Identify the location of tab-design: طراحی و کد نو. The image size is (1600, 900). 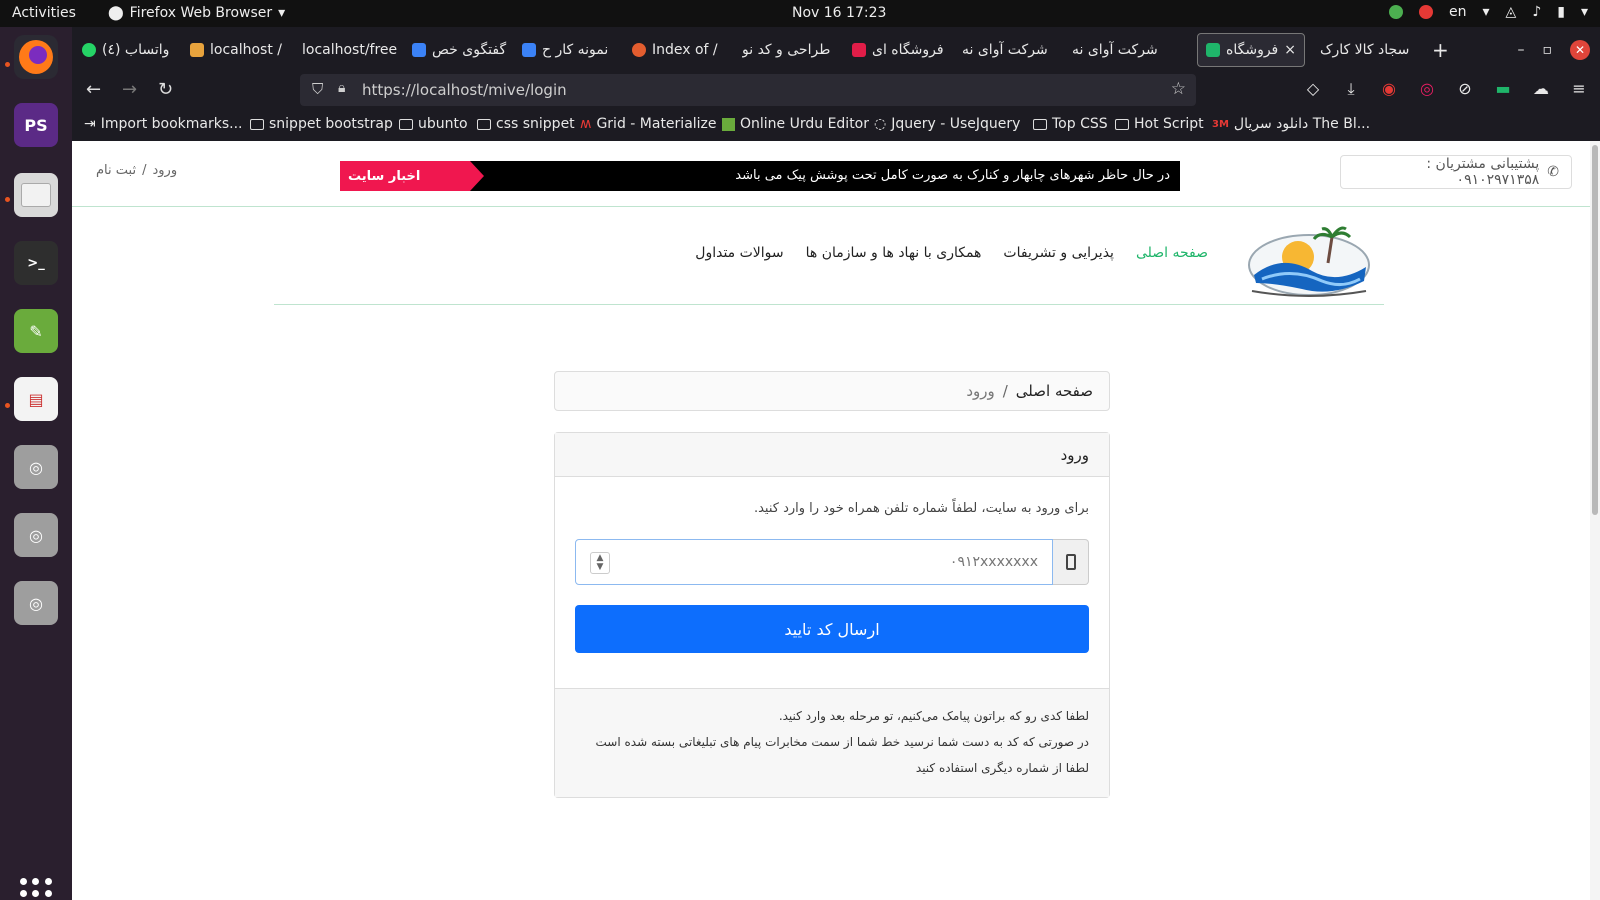
(794, 50).